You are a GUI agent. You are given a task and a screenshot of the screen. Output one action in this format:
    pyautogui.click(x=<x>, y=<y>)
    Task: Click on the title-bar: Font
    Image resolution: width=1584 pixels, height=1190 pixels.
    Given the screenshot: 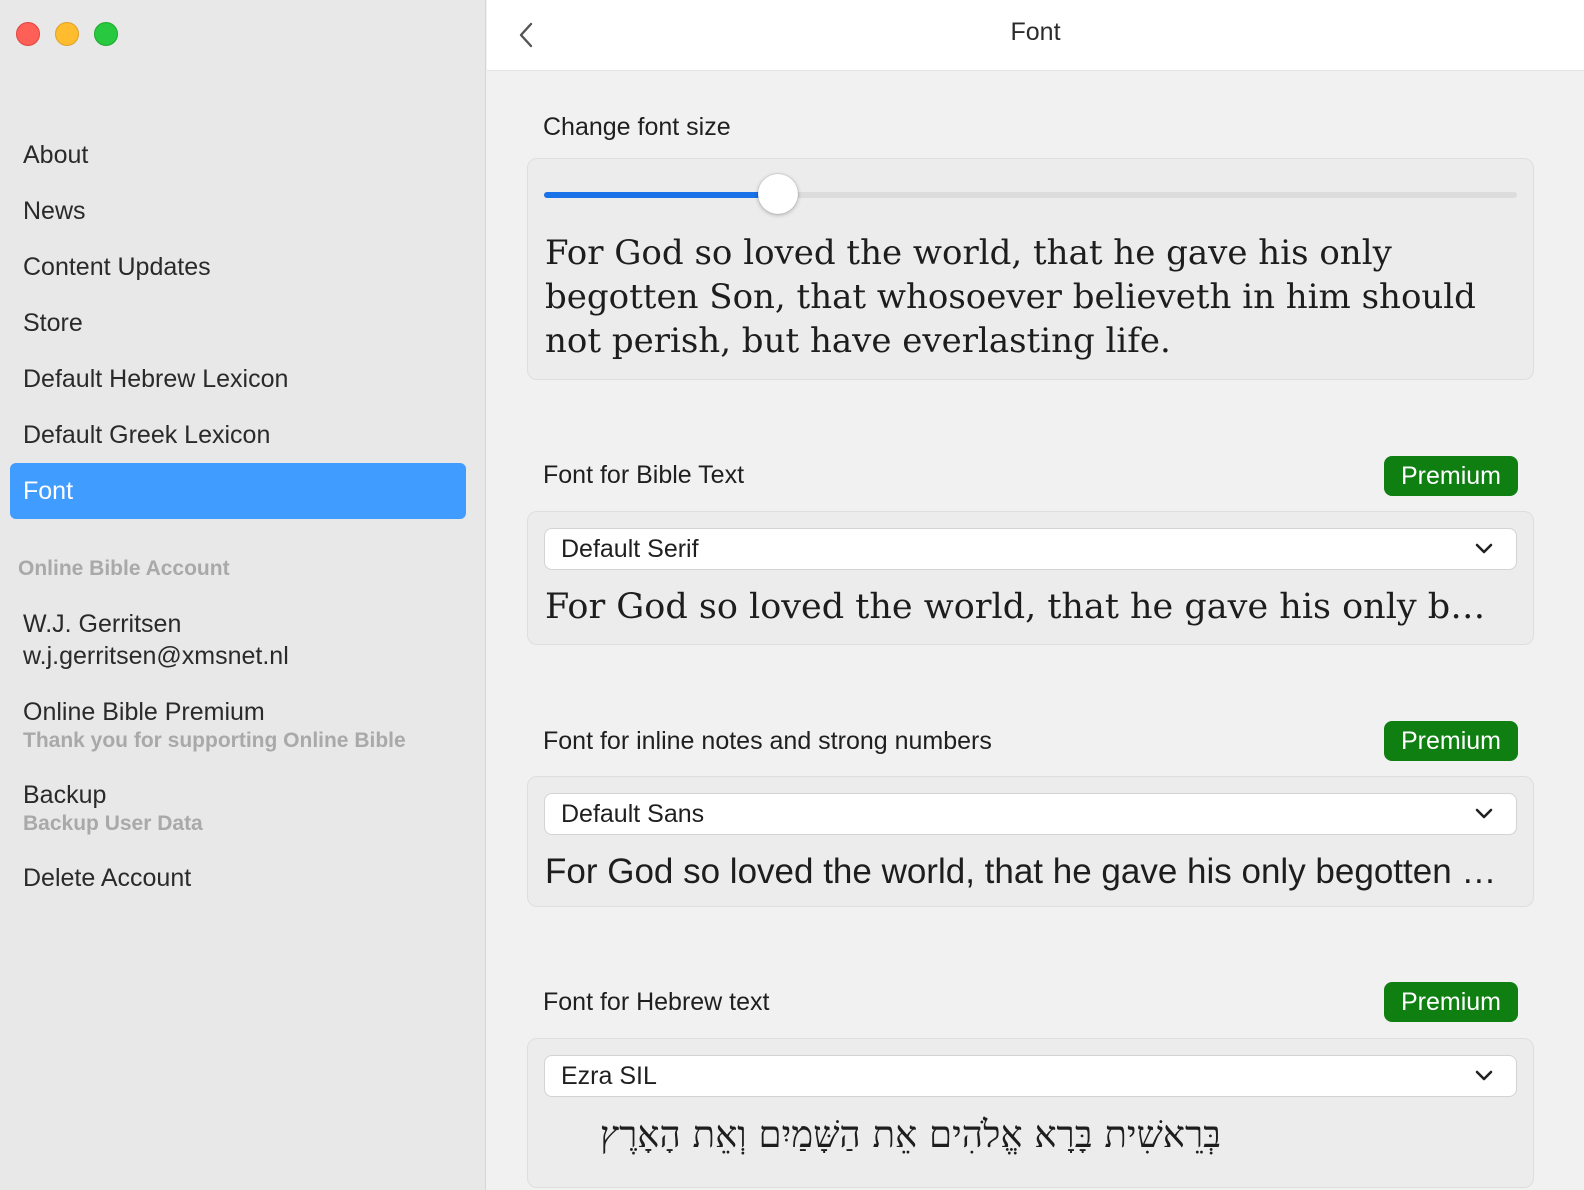 What is the action you would take?
    pyautogui.click(x=1035, y=35)
    